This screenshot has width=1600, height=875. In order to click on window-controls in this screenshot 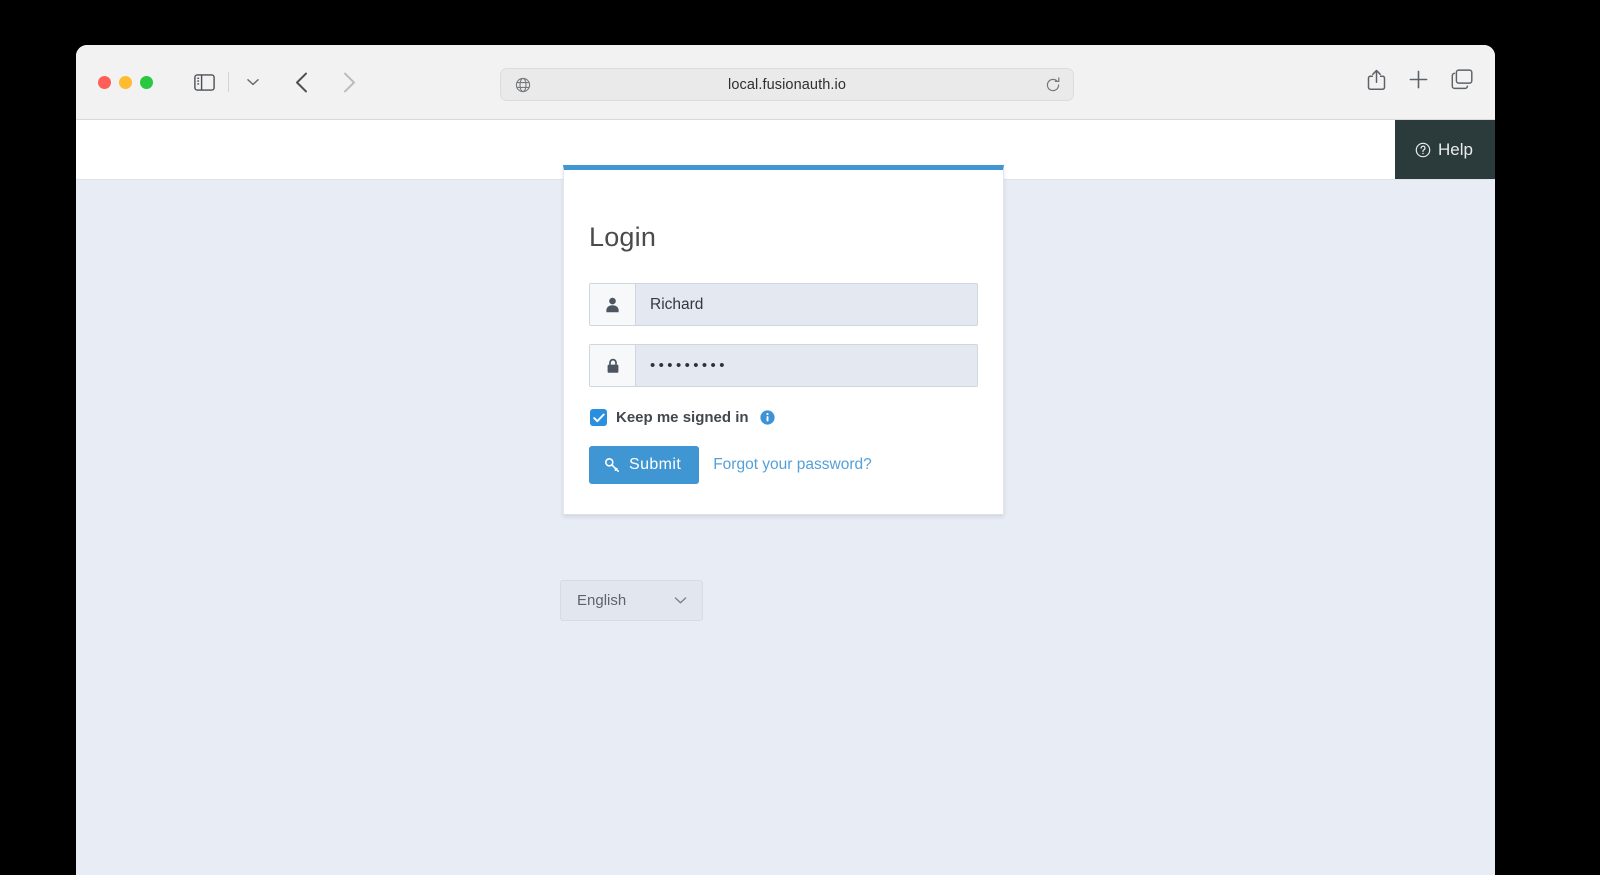, I will do `click(125, 82)`.